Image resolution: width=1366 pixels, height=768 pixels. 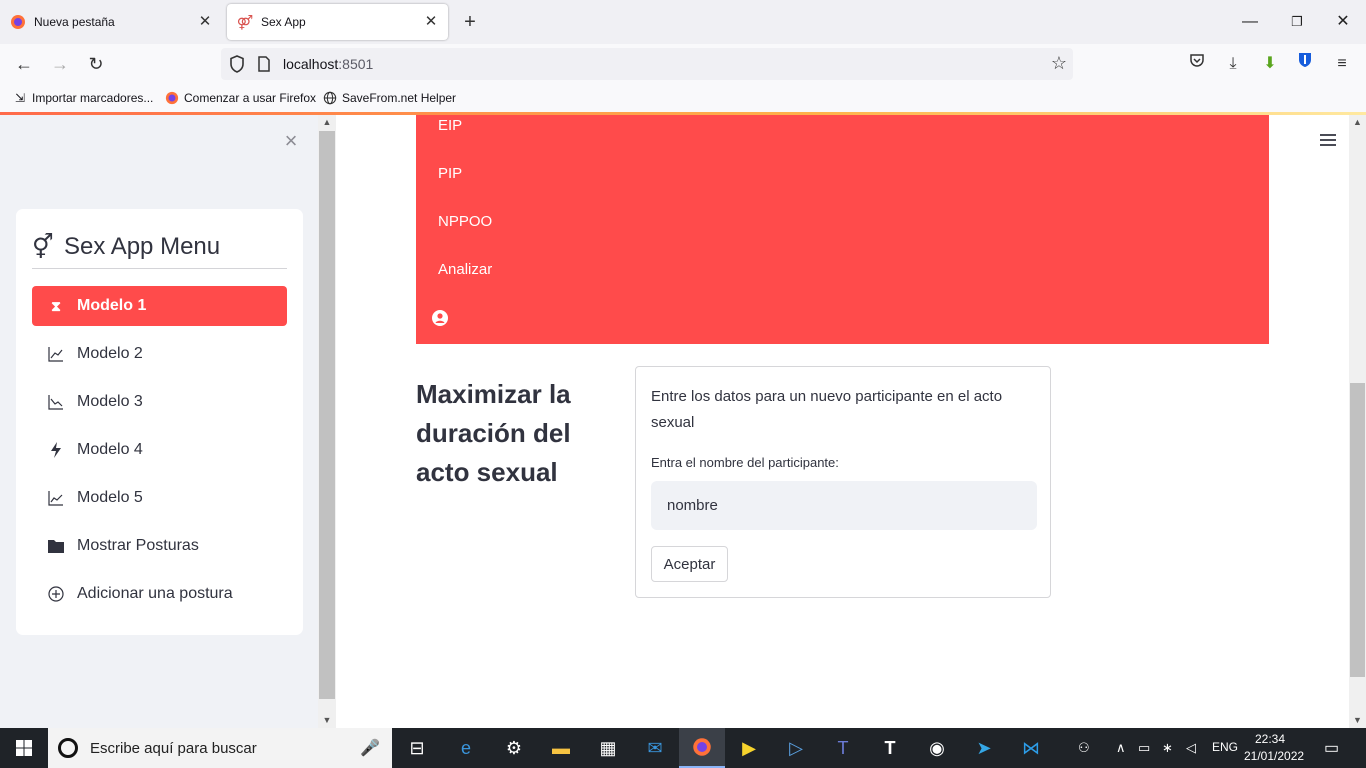 I want to click on menu-item-mostrar-posturas: Mostrar Posturas, so click(x=159, y=546).